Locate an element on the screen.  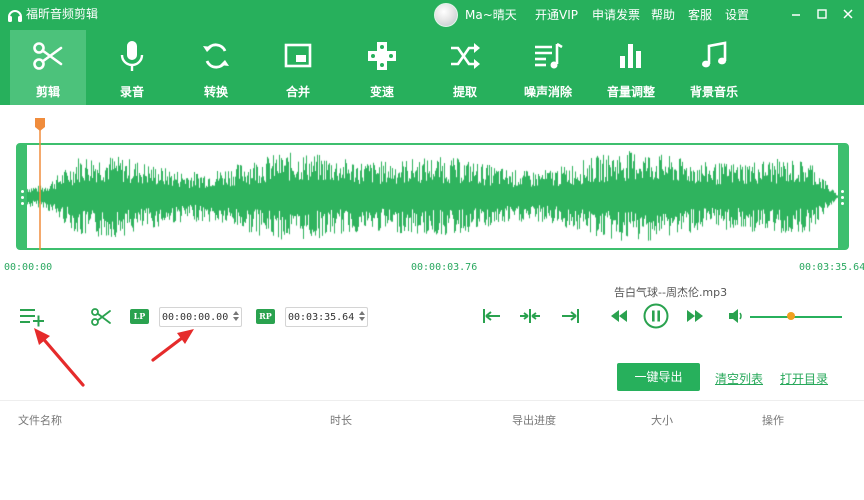
end-time-field is located at coordinates (326, 317).